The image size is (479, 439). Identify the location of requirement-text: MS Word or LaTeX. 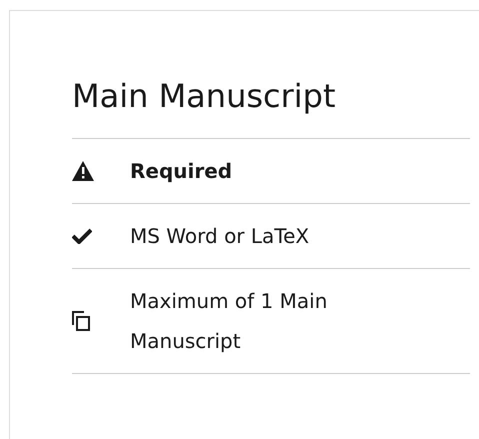
(220, 236).